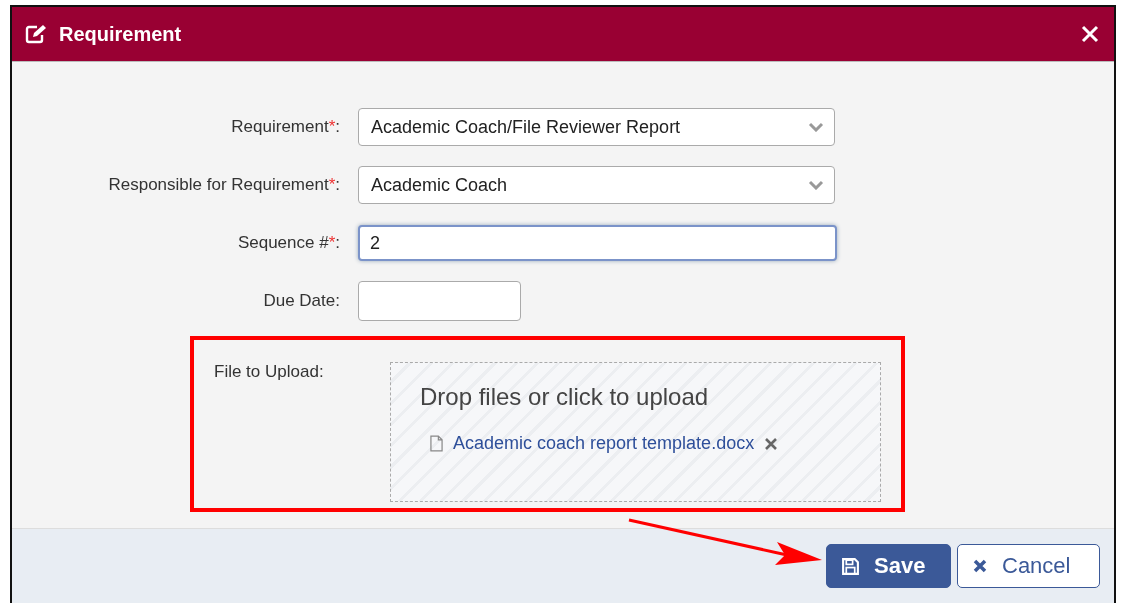 This screenshot has height=603, width=1124. Describe the element at coordinates (850, 566) in the screenshot. I see `save-icon` at that location.